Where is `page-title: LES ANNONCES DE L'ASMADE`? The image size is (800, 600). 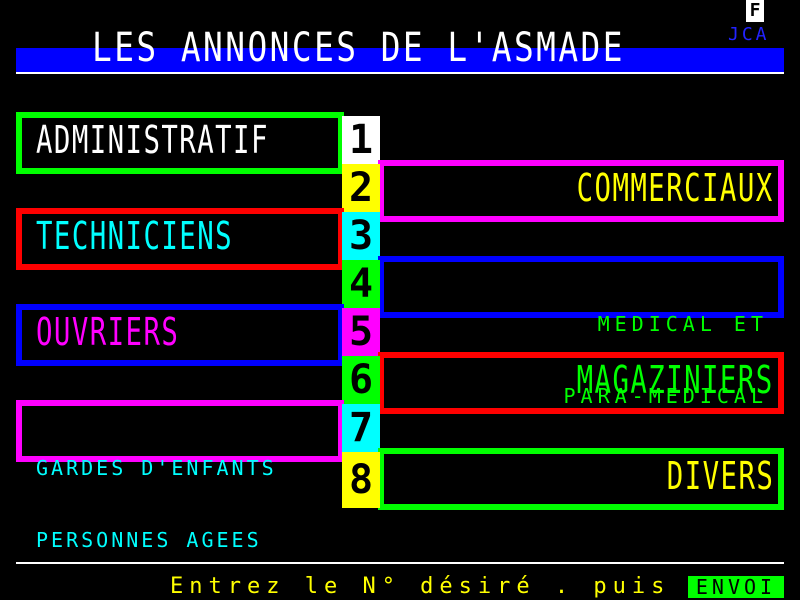 page-title: LES ANNONCES DE L'ASMADE is located at coordinates (358, 48).